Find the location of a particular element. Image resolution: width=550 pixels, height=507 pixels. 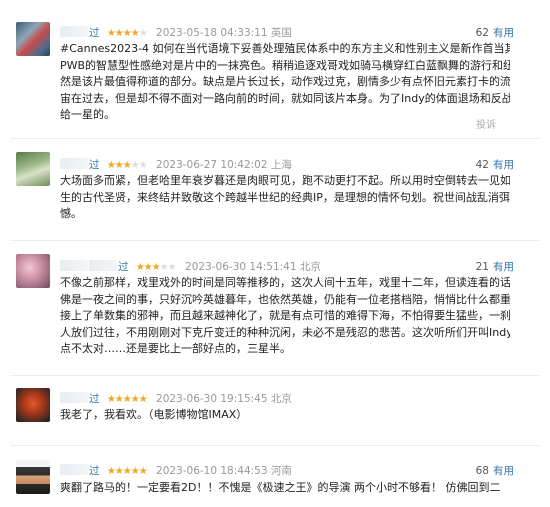

review-location: 河南 is located at coordinates (281, 471).